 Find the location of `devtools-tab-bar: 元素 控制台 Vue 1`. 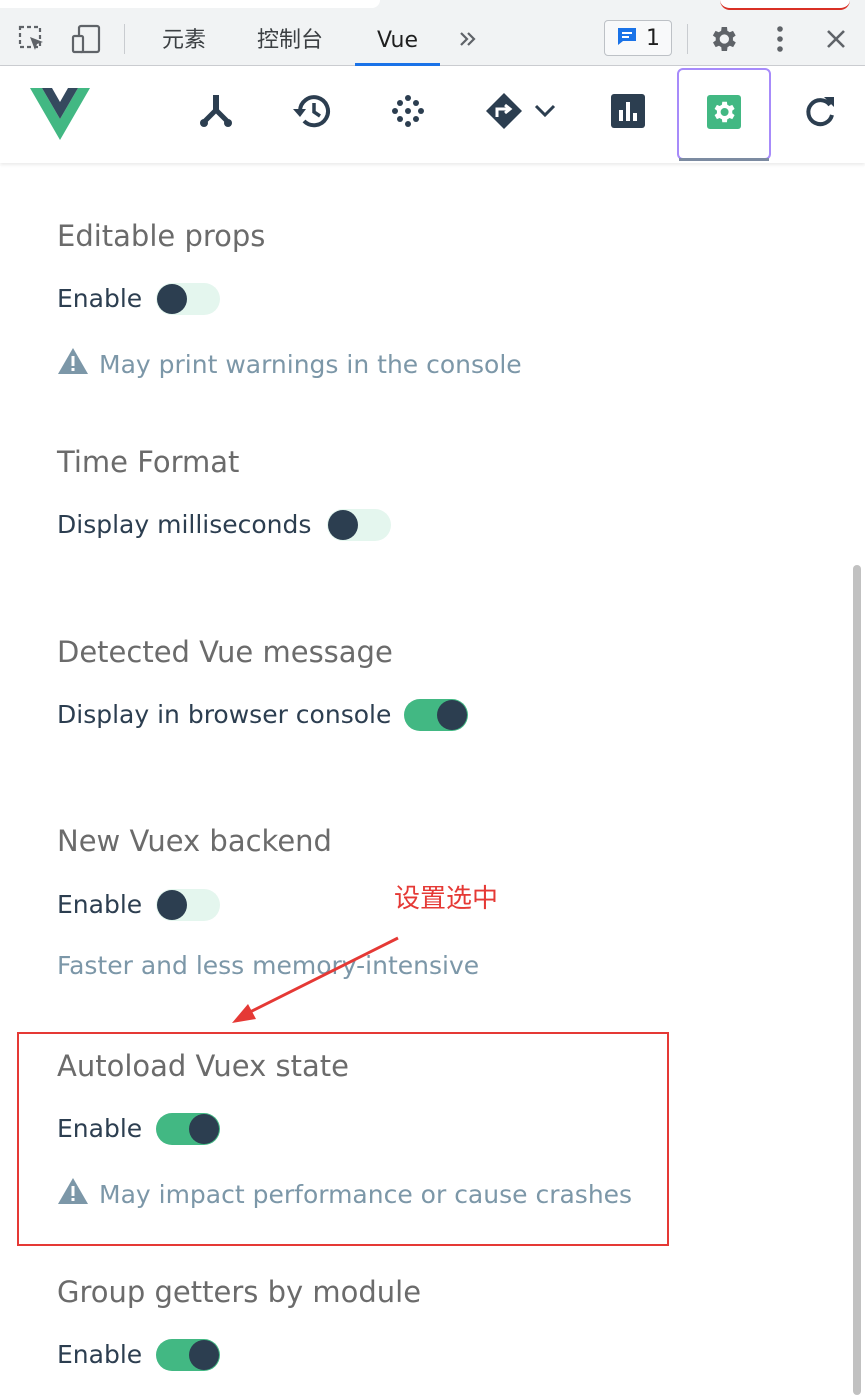

devtools-tab-bar: 元素 控制台 Vue 1 is located at coordinates (432, 33).